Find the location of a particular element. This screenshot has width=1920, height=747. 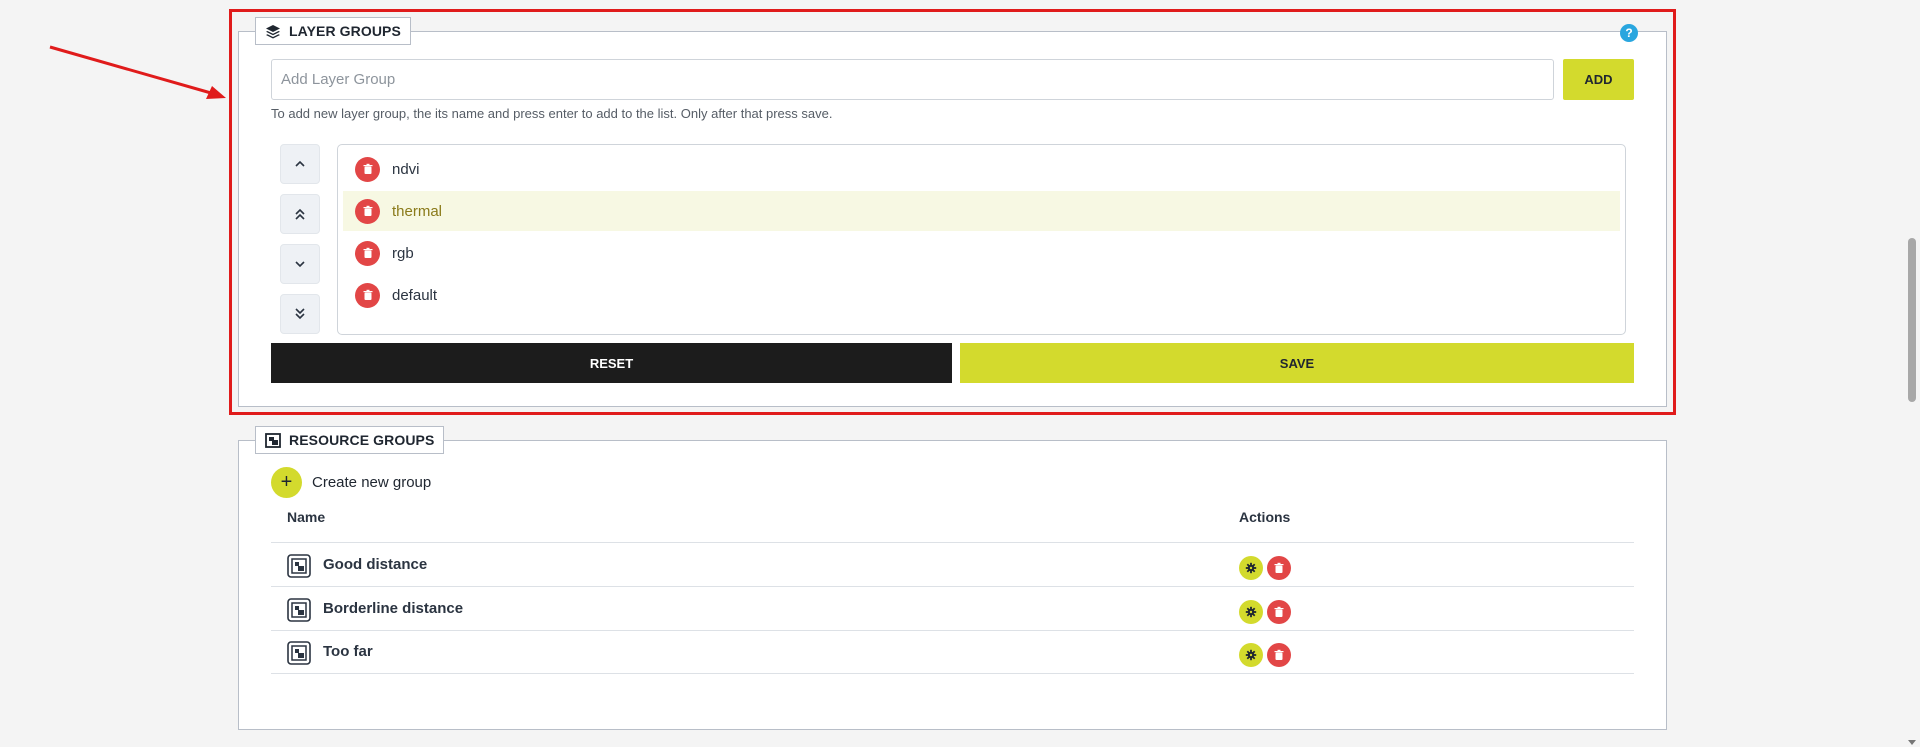

resource-group-name: Borderline distance is located at coordinates (393, 608).